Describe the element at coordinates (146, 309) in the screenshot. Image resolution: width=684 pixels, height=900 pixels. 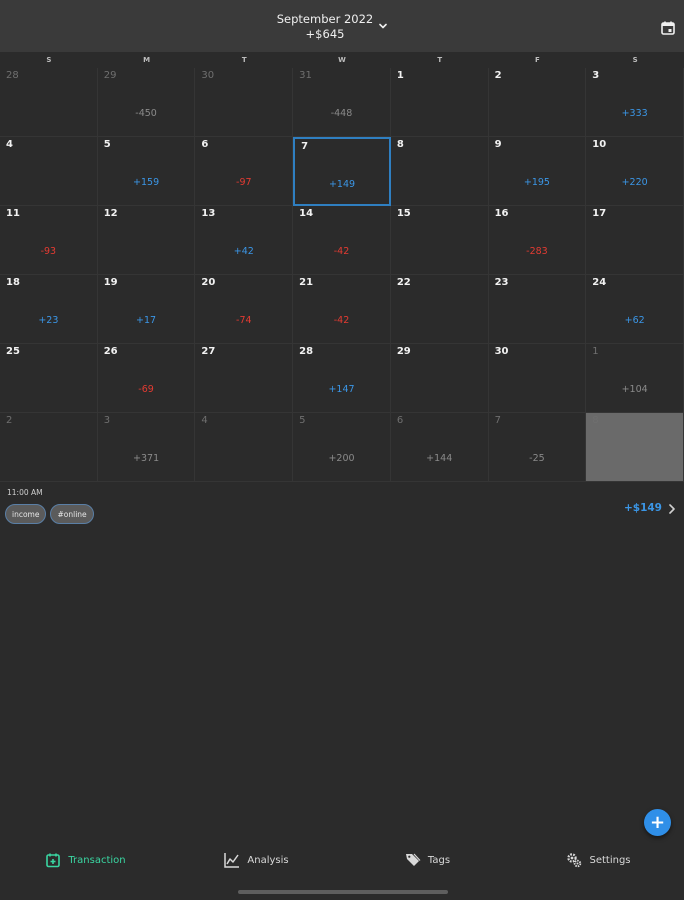
I see `calendar-day-cell: 19 +17` at that location.